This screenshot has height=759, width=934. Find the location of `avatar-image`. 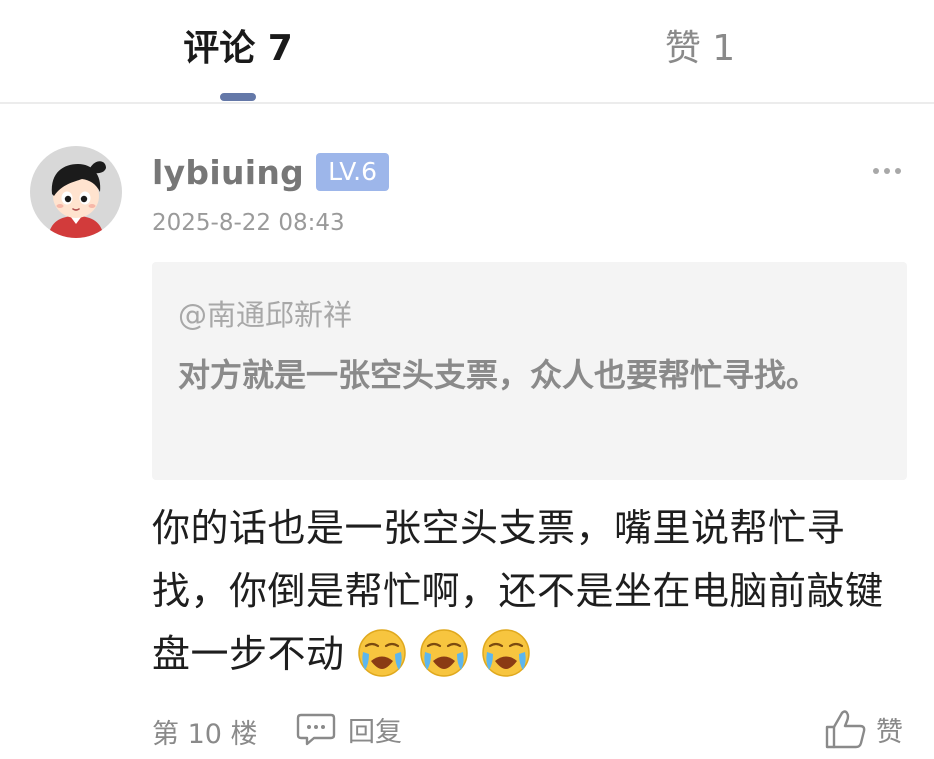

avatar-image is located at coordinates (76, 192).